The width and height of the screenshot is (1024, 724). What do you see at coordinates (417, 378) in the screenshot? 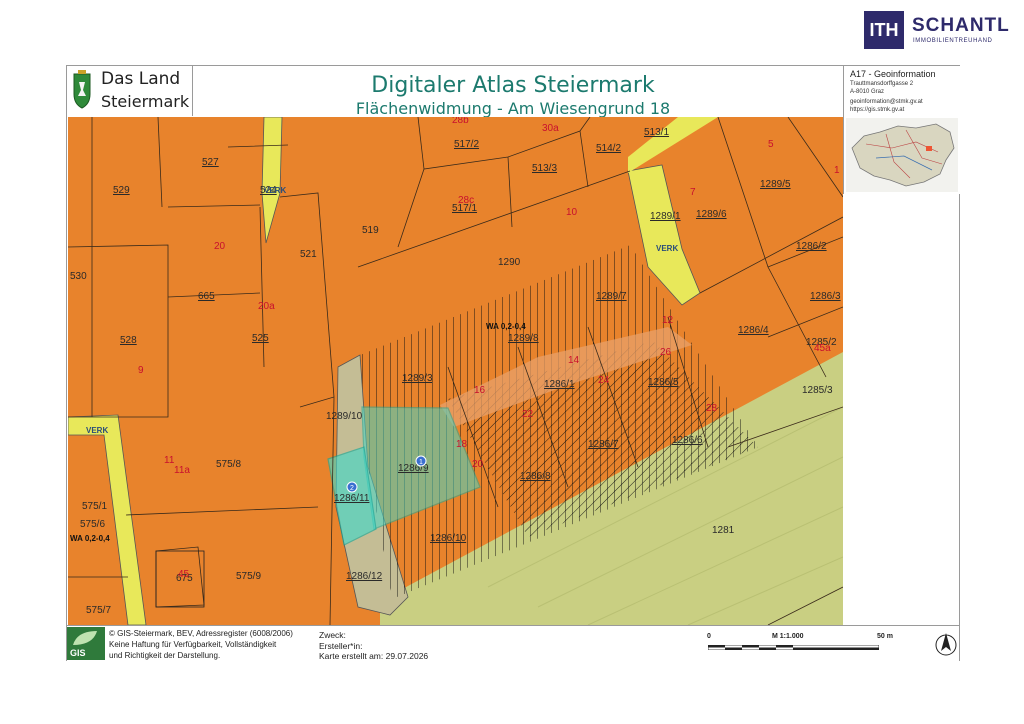
I see `parcel-label: 1289/3` at bounding box center [417, 378].